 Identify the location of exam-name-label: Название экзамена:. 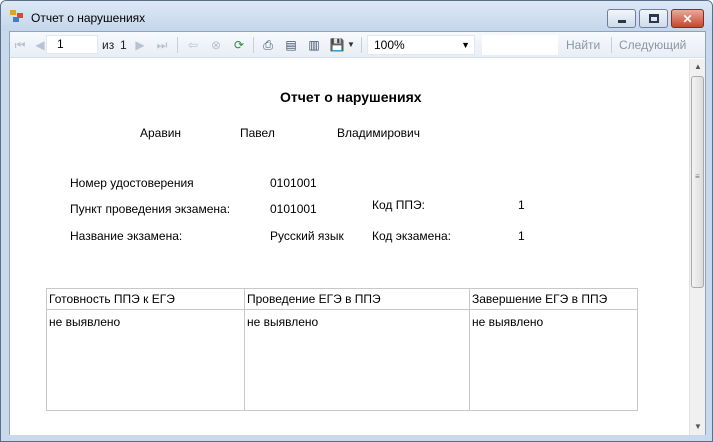
(126, 236).